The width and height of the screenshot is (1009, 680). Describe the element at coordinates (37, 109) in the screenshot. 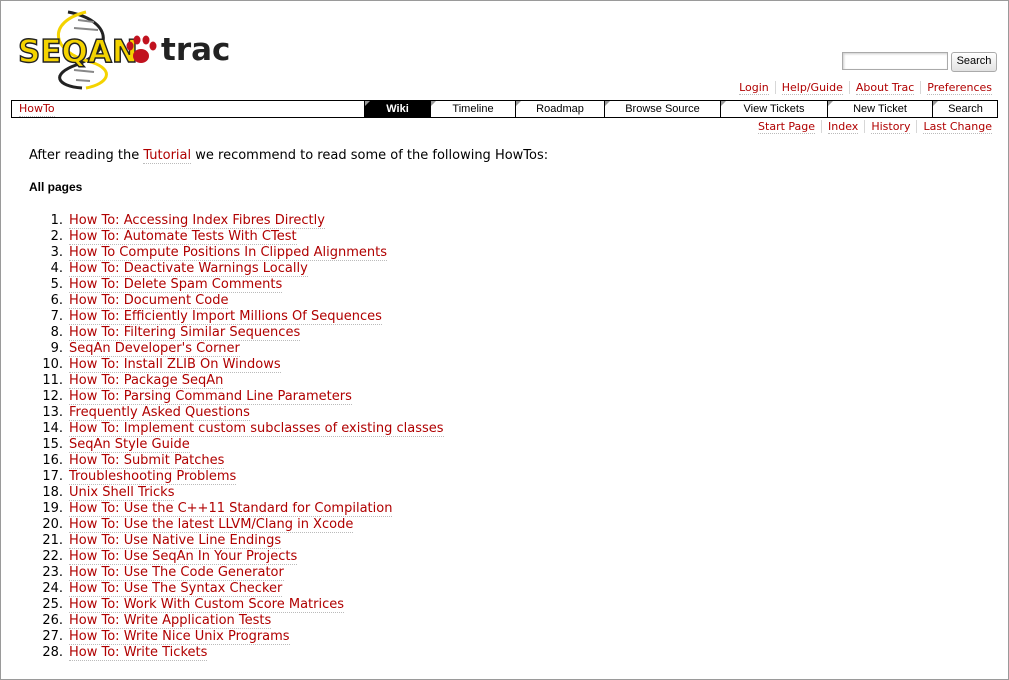

I see `breadcrumb-howto: HowTo` at that location.